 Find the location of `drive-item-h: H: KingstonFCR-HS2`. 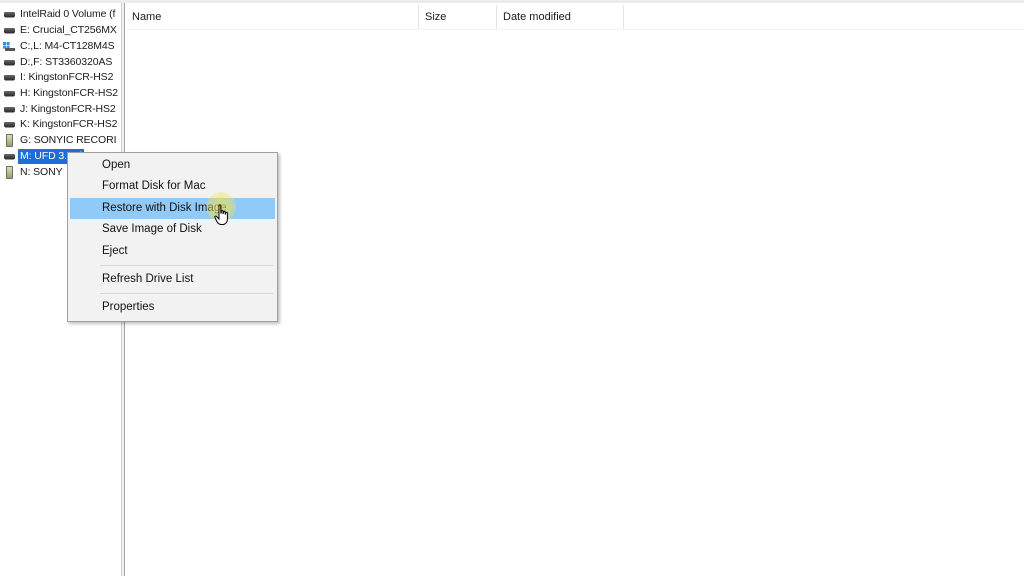

drive-item-h: H: KingstonFCR-HS2 is located at coordinates (61, 93).